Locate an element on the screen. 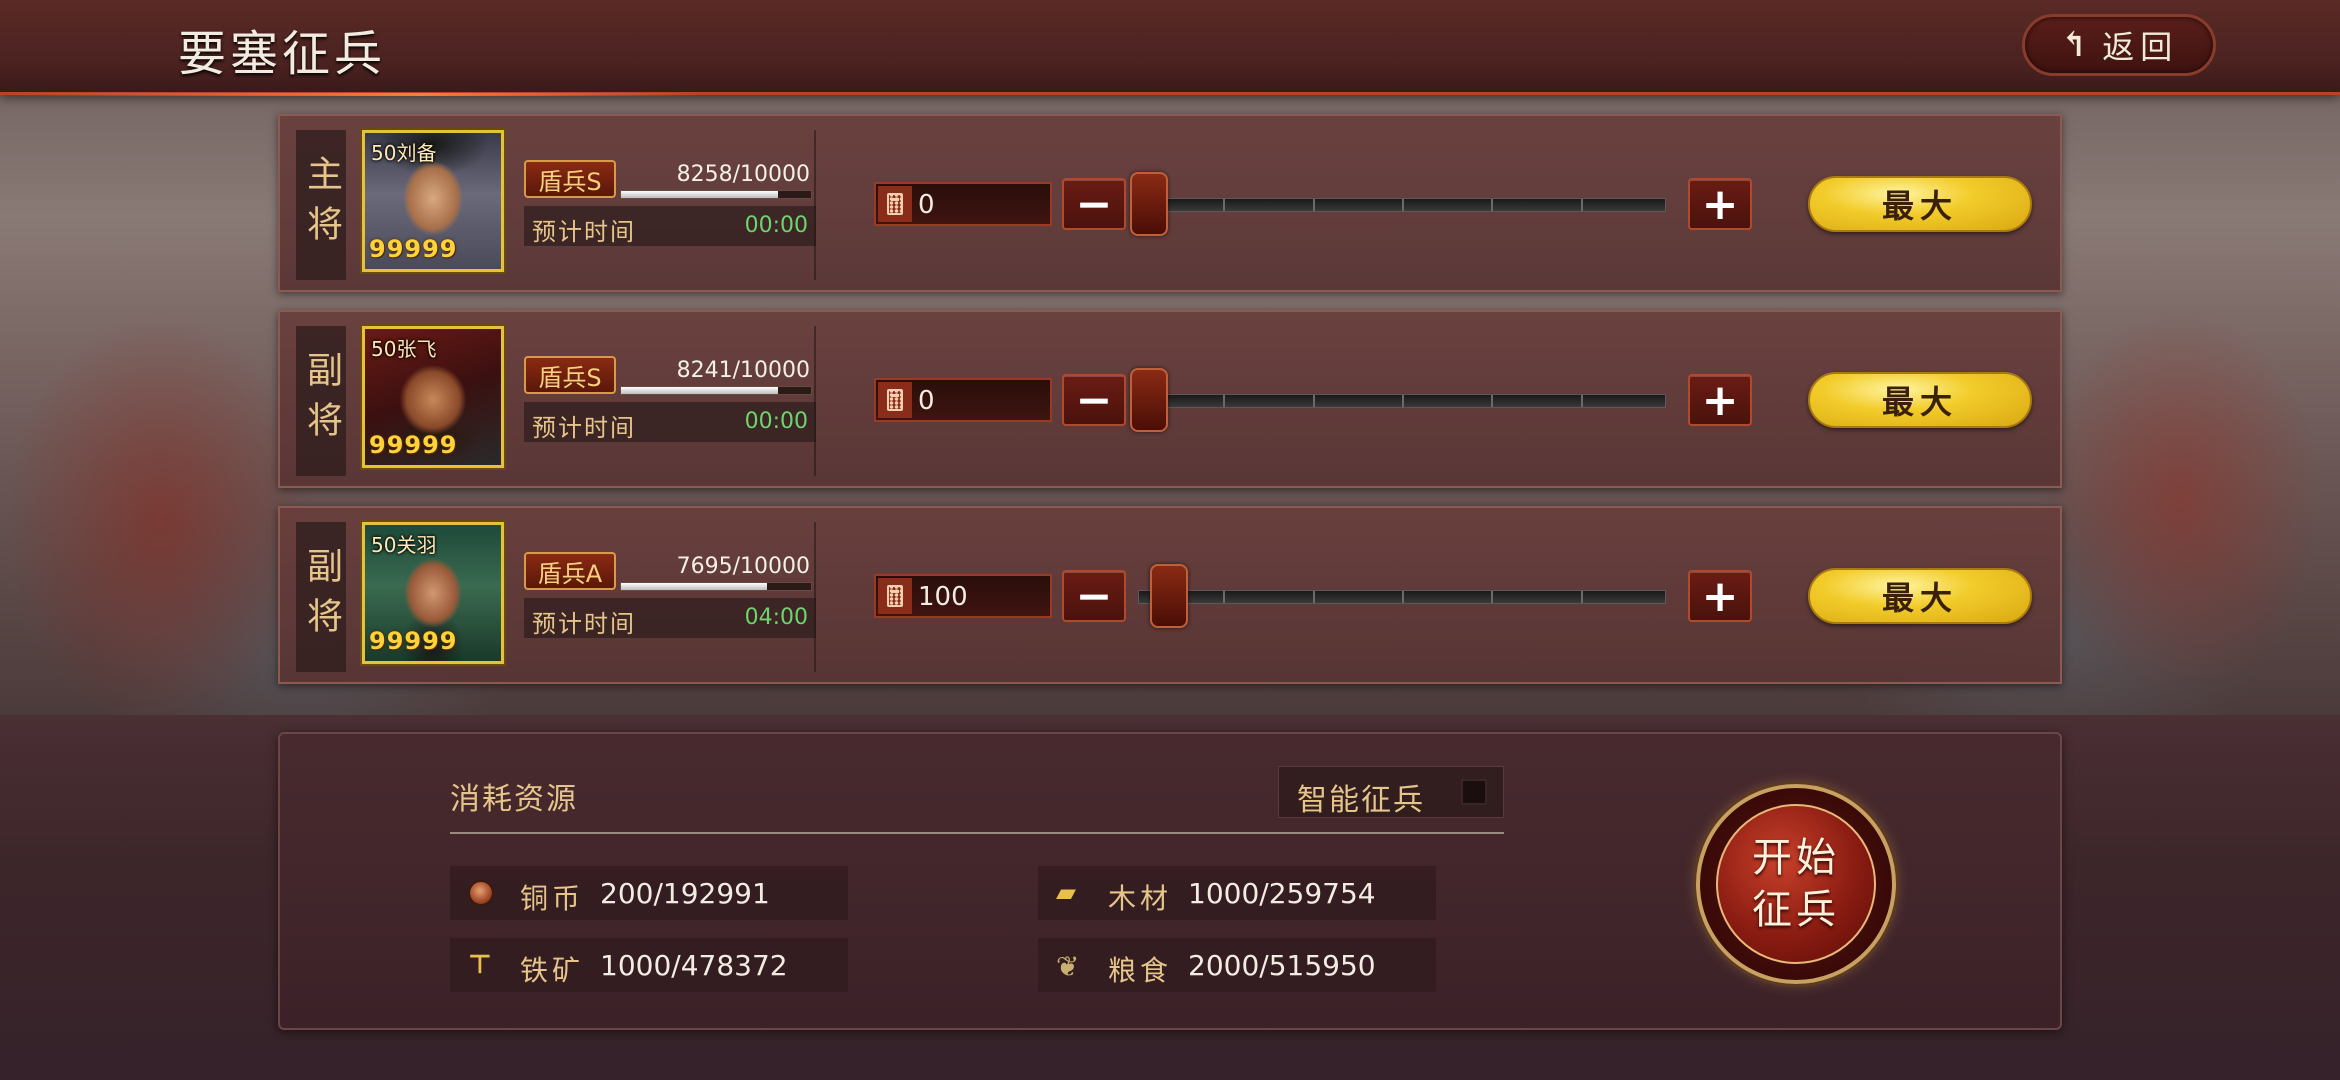 The image size is (2340, 1080). page-title: 要塞征兵 is located at coordinates (282, 54).